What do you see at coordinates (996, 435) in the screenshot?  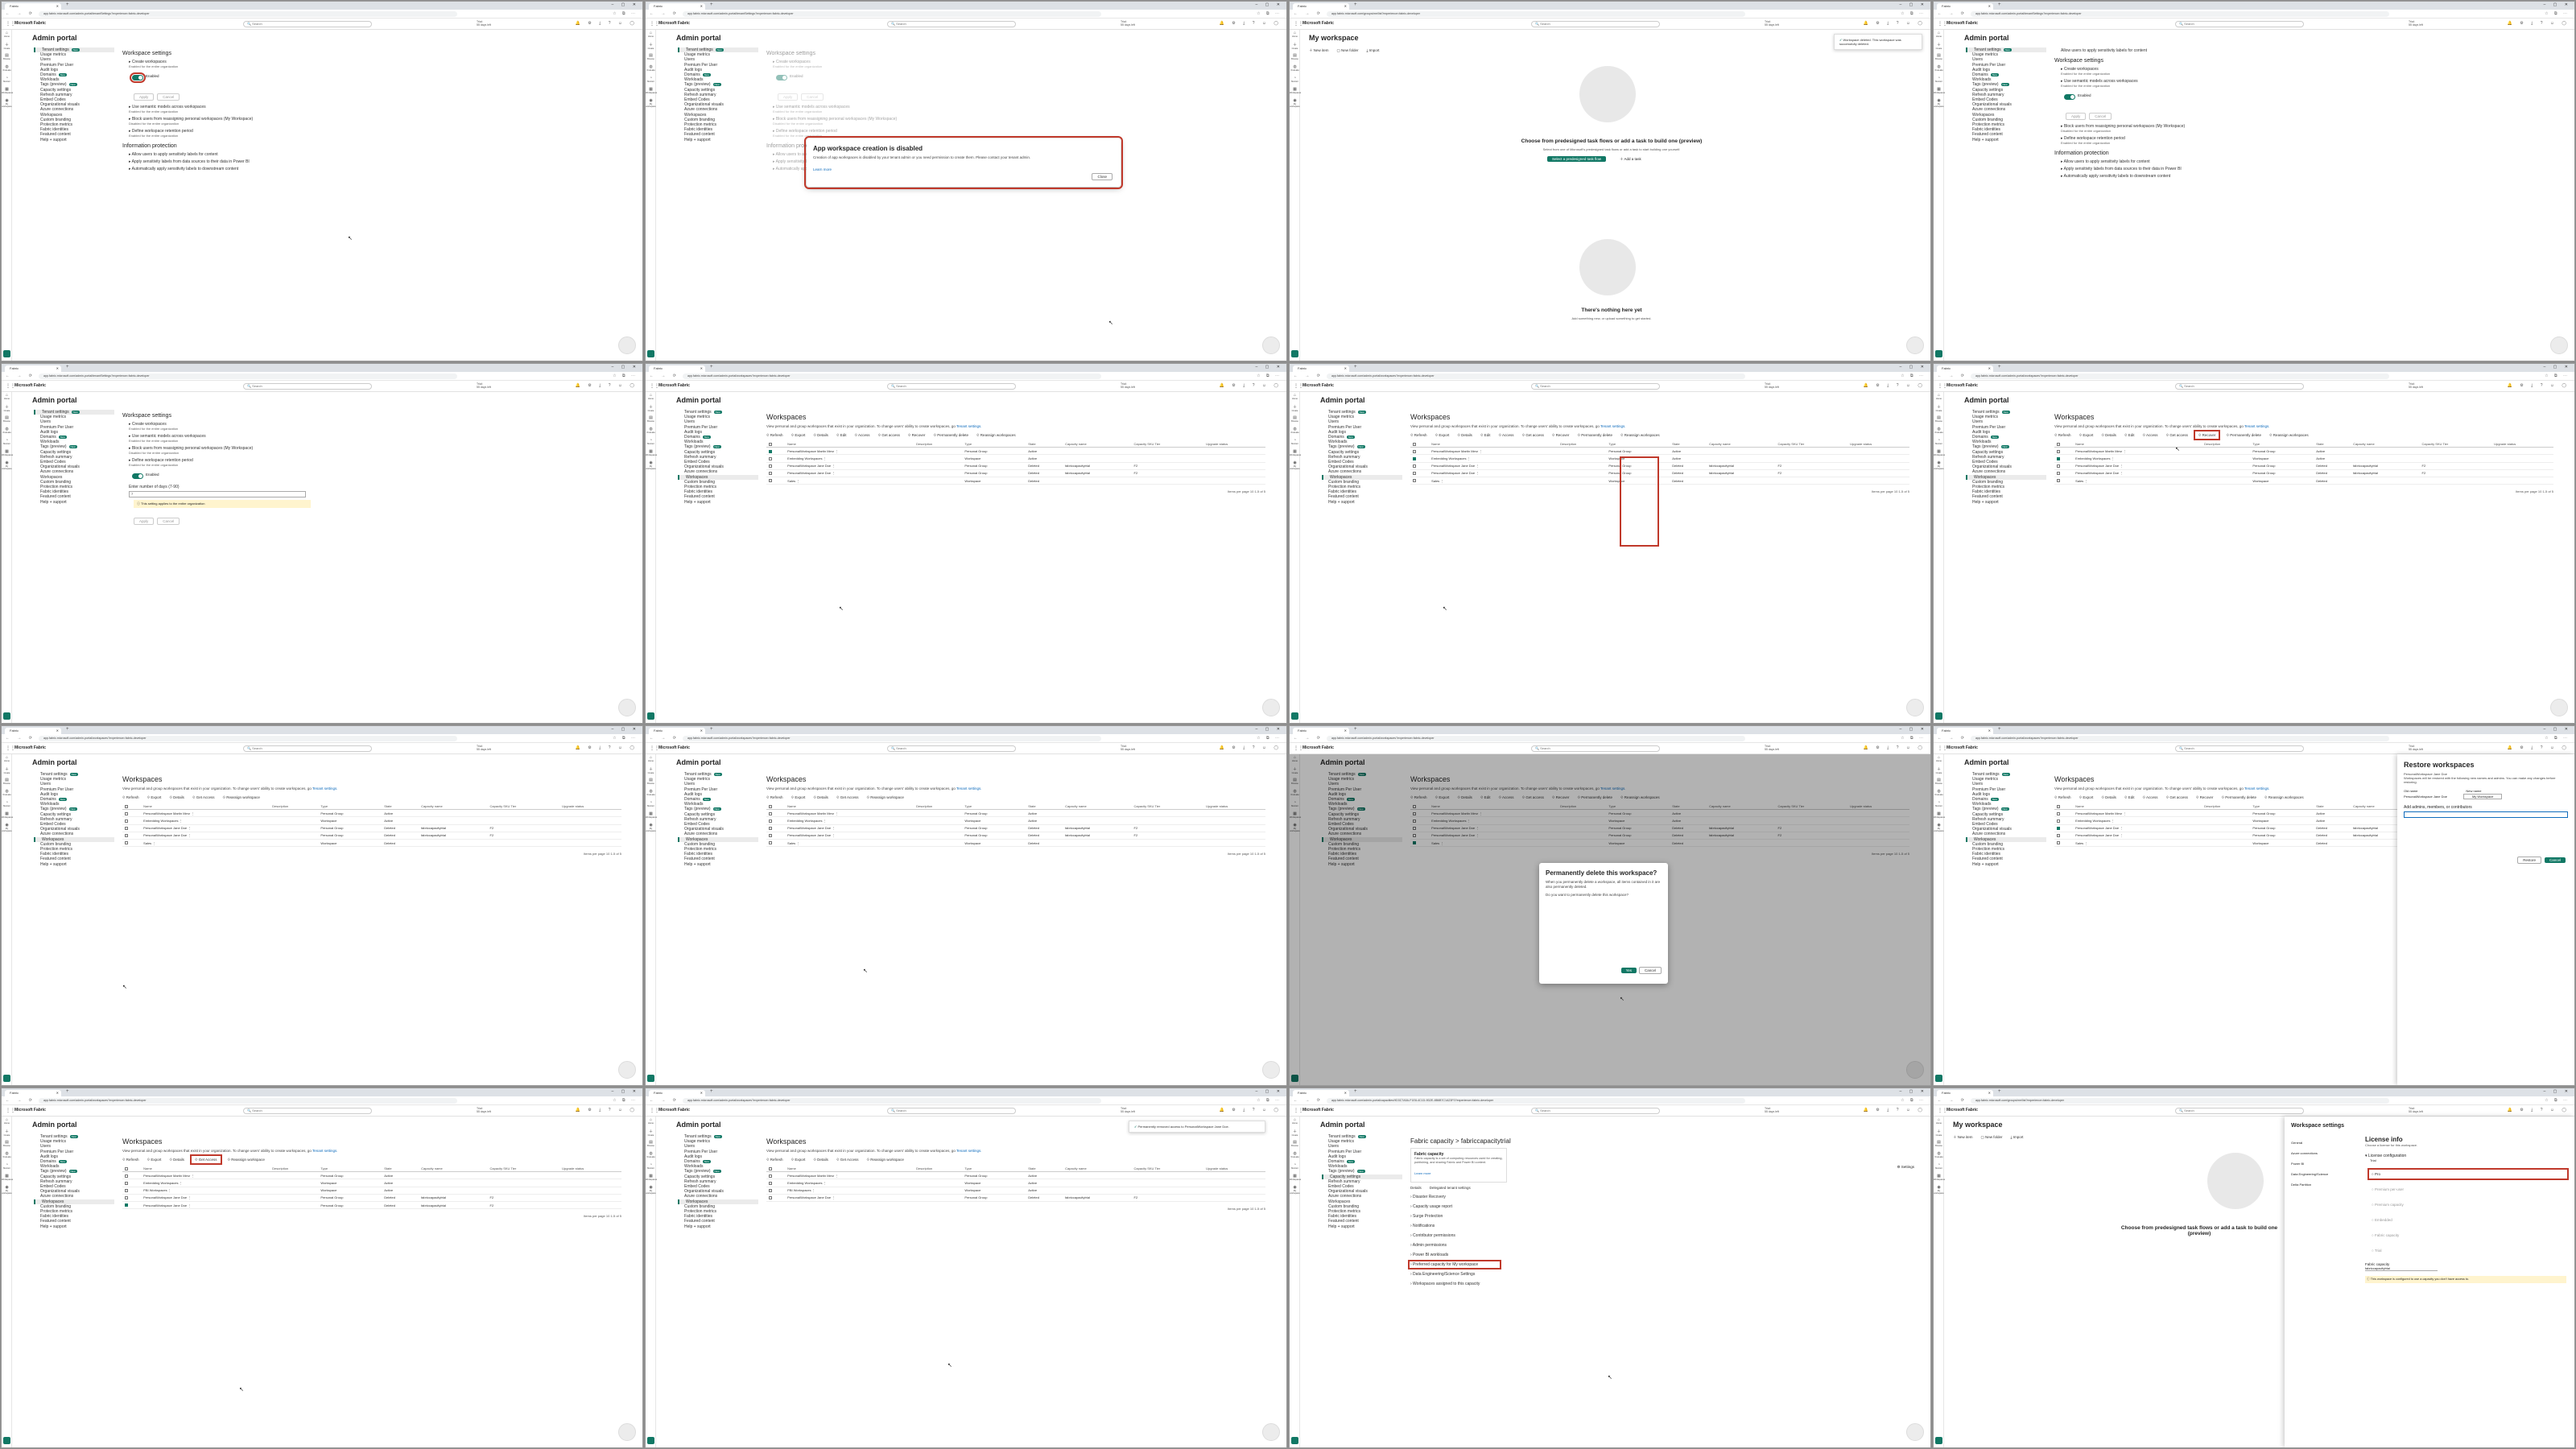 I see `toolbar-reassign-workspaces: ⟐ Reassign workspaces` at bounding box center [996, 435].